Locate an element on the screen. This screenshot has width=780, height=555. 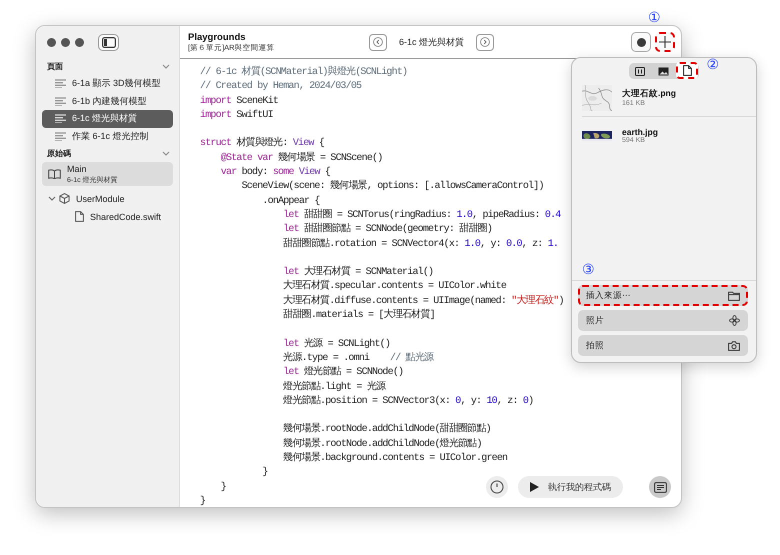
code-line: 甜甜圈節點.rotation = SCNVector4(x: 1.0, y: 0.0, z: 1. is located at coordinates (420, 245).